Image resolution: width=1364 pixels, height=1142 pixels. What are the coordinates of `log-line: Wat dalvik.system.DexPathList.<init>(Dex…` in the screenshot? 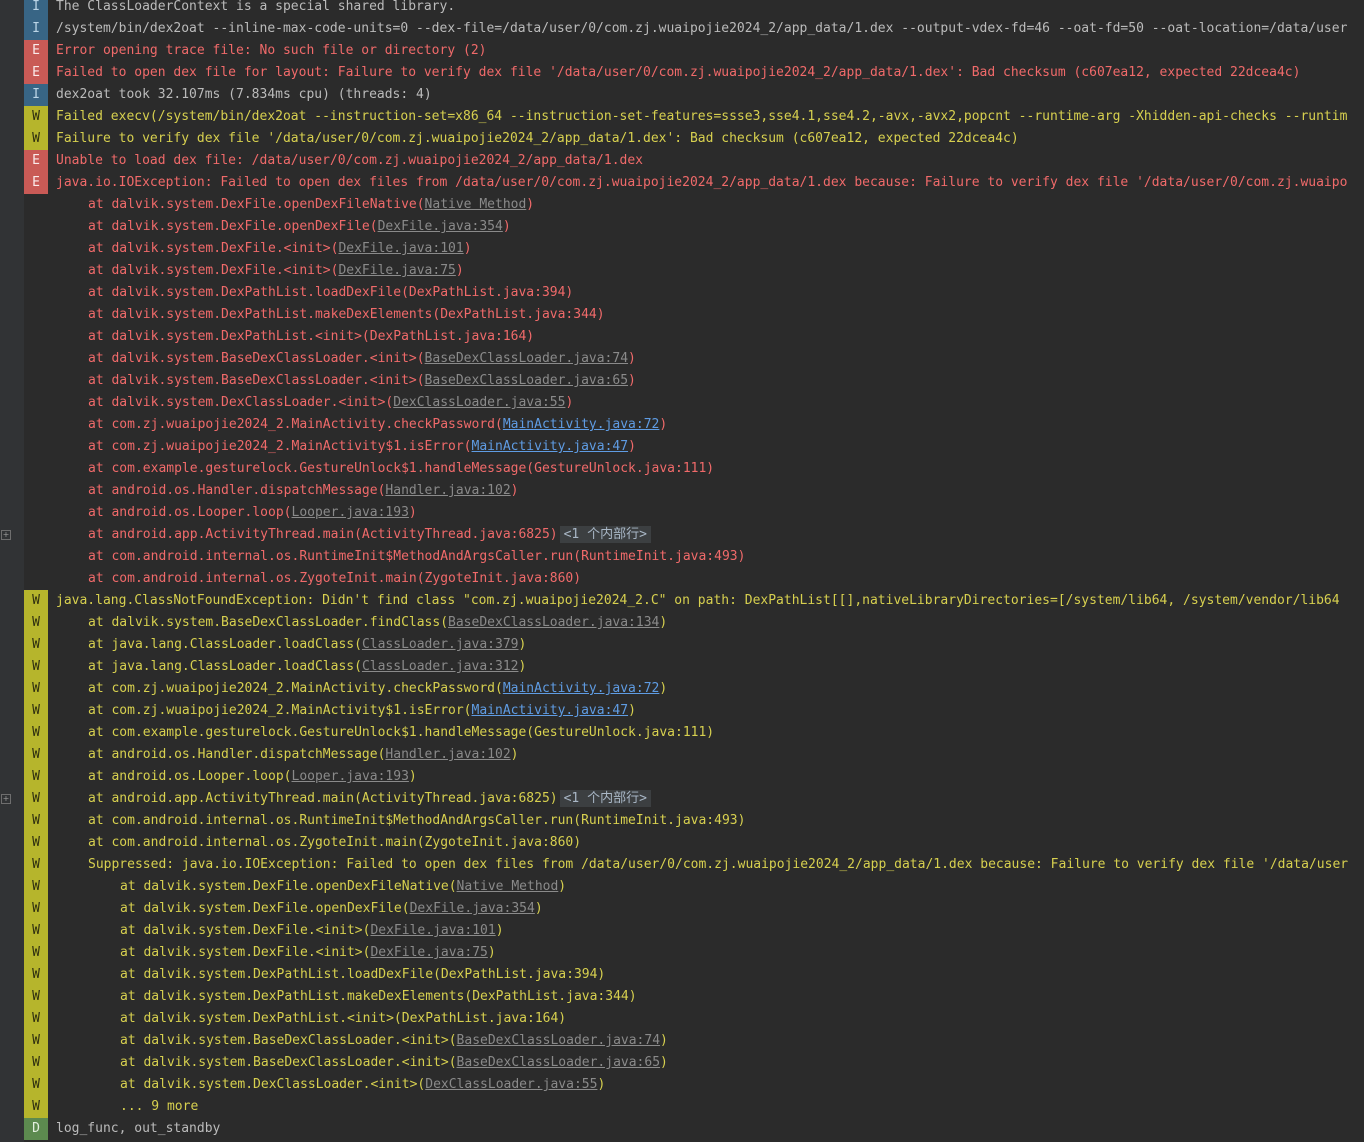 It's located at (682, 1019).